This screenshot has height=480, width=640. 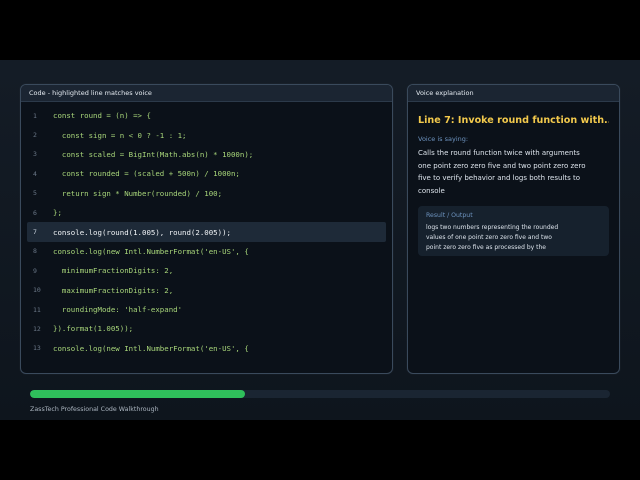 What do you see at coordinates (443, 139) in the screenshot?
I see `voice-saying-label: Voice is saying:` at bounding box center [443, 139].